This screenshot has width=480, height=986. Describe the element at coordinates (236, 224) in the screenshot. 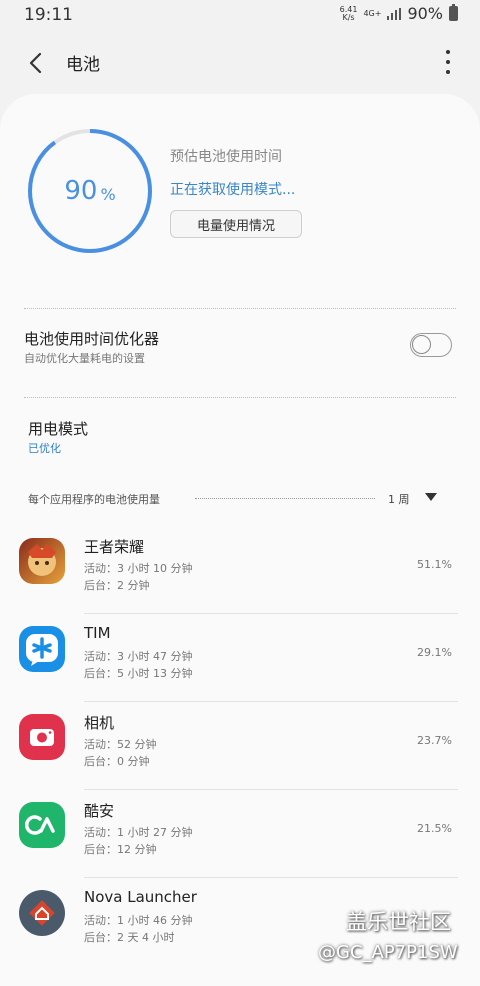

I see `battery-usage-button: 电量使用情况` at that location.